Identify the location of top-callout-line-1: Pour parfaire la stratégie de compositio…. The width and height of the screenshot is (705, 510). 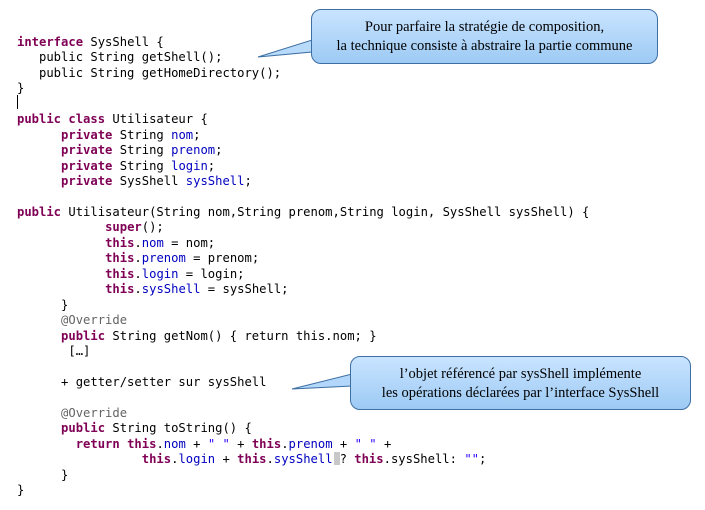
(484, 27).